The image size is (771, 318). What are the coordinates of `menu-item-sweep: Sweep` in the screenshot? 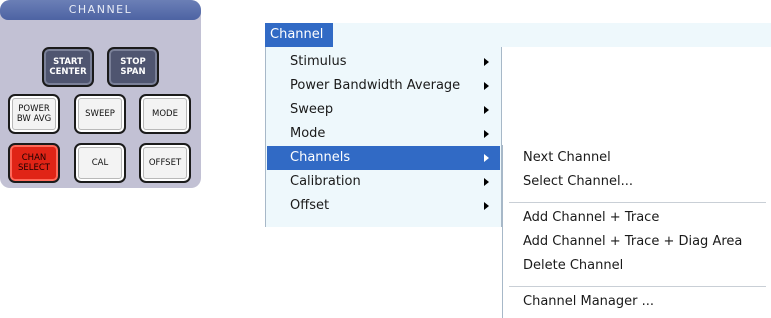 It's located at (383, 110).